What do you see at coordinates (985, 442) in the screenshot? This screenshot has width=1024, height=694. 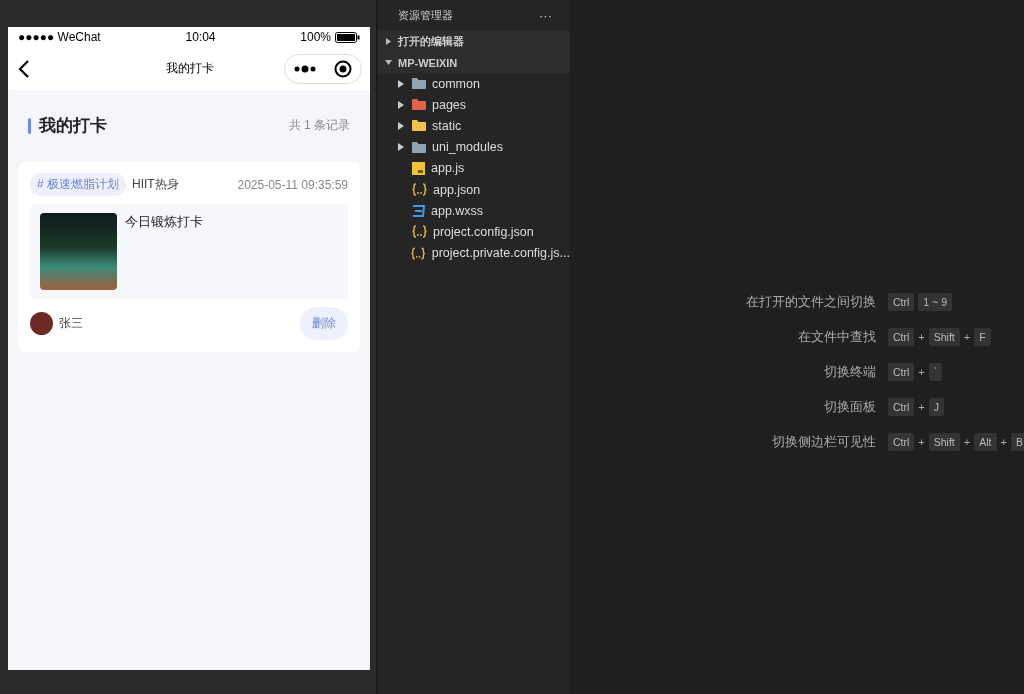 I see `key-cap: Alt` at bounding box center [985, 442].